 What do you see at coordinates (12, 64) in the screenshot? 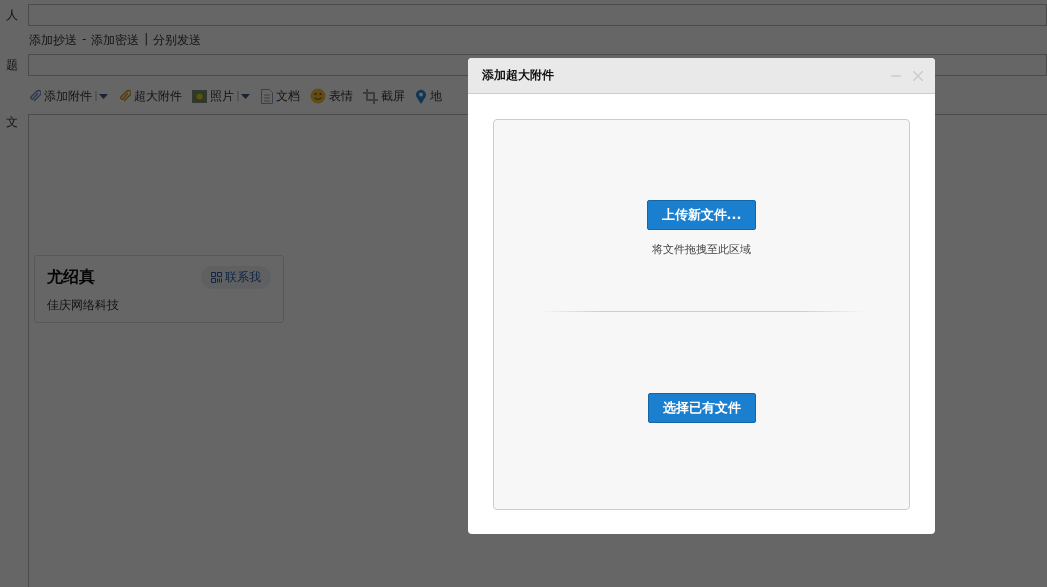
I see `field-label: 题` at bounding box center [12, 64].